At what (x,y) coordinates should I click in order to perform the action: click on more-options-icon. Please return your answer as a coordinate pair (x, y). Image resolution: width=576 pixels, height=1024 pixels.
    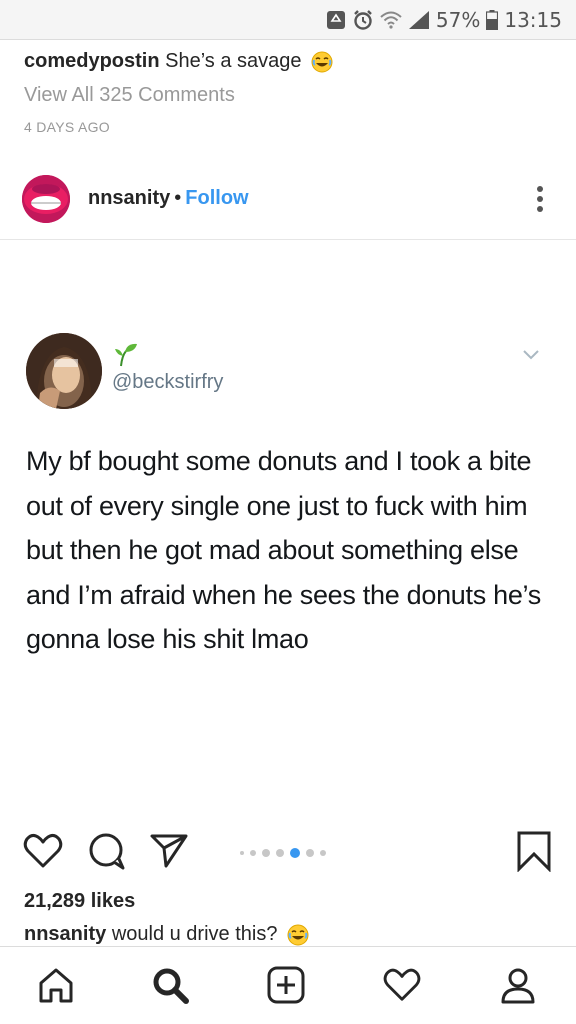
    Looking at the image, I should click on (540, 199).